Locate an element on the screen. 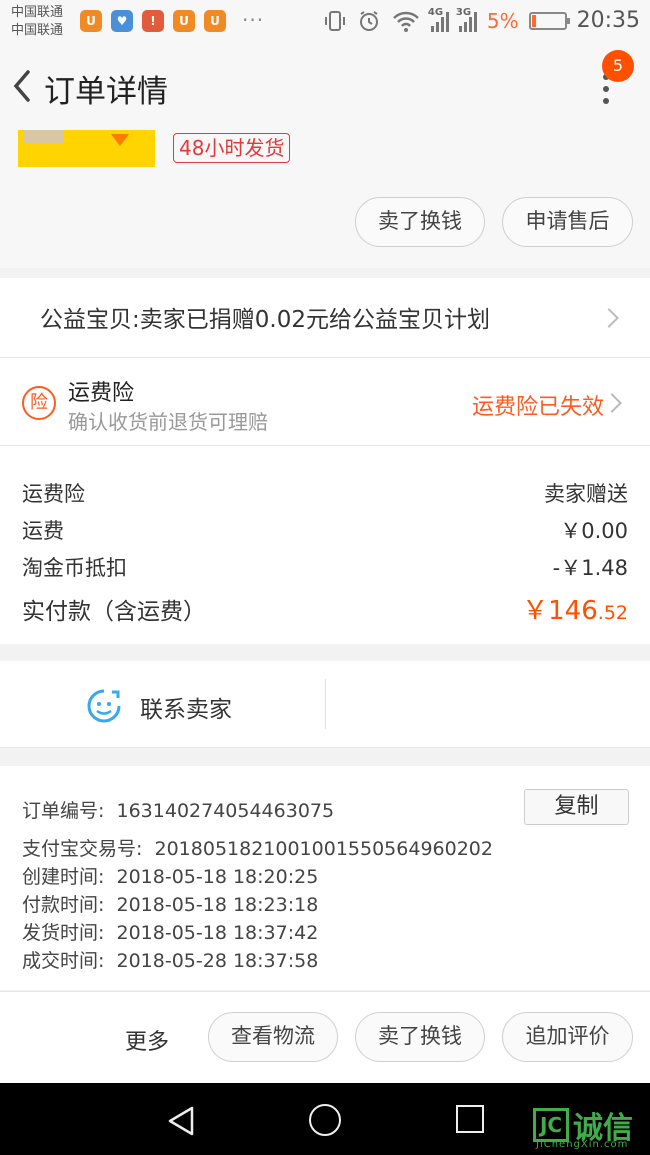 The height and width of the screenshot is (1155, 650). signal-4g-icon: 4G is located at coordinates (438, 19).